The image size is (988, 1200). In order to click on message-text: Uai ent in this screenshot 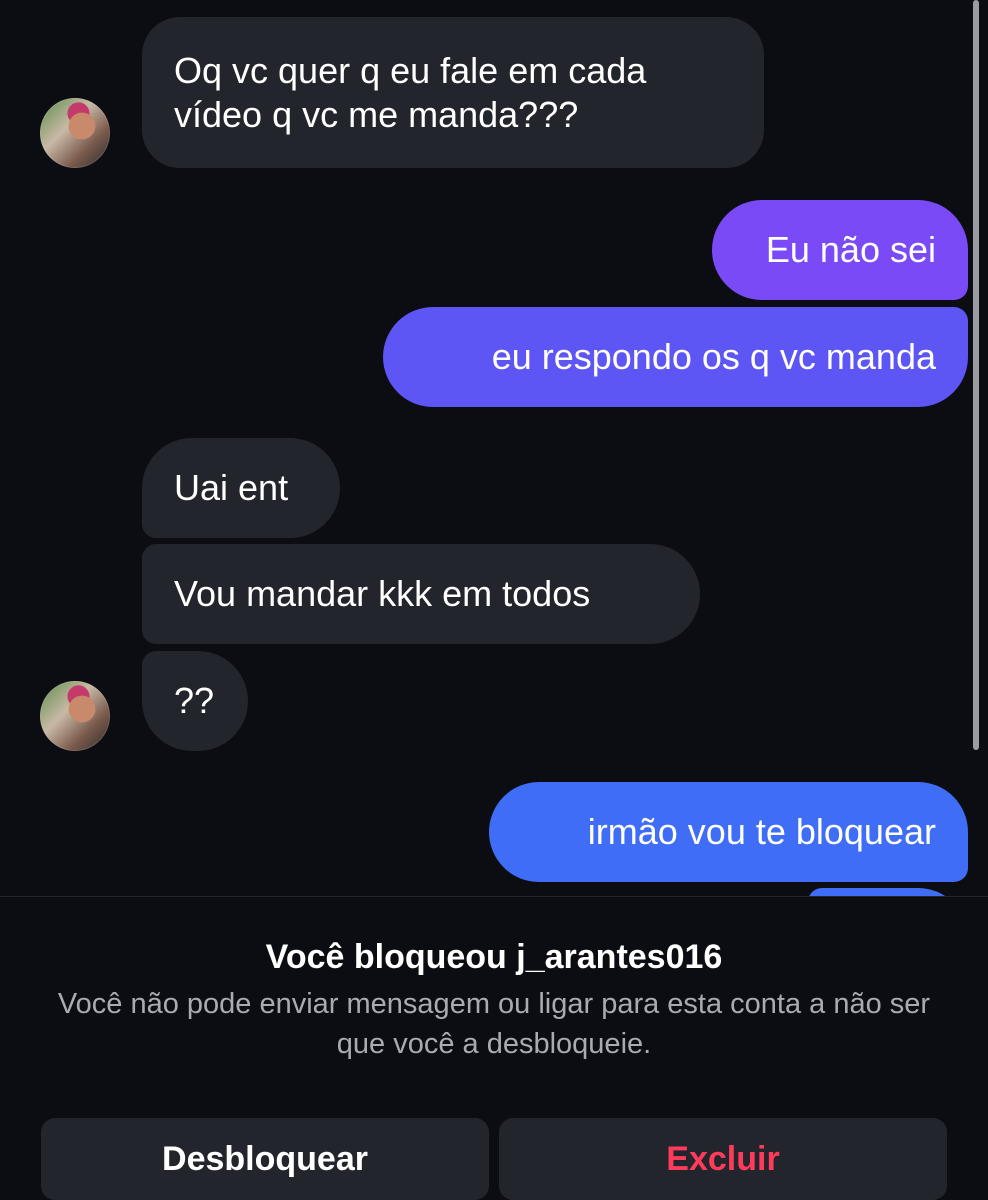, I will do `click(231, 487)`.